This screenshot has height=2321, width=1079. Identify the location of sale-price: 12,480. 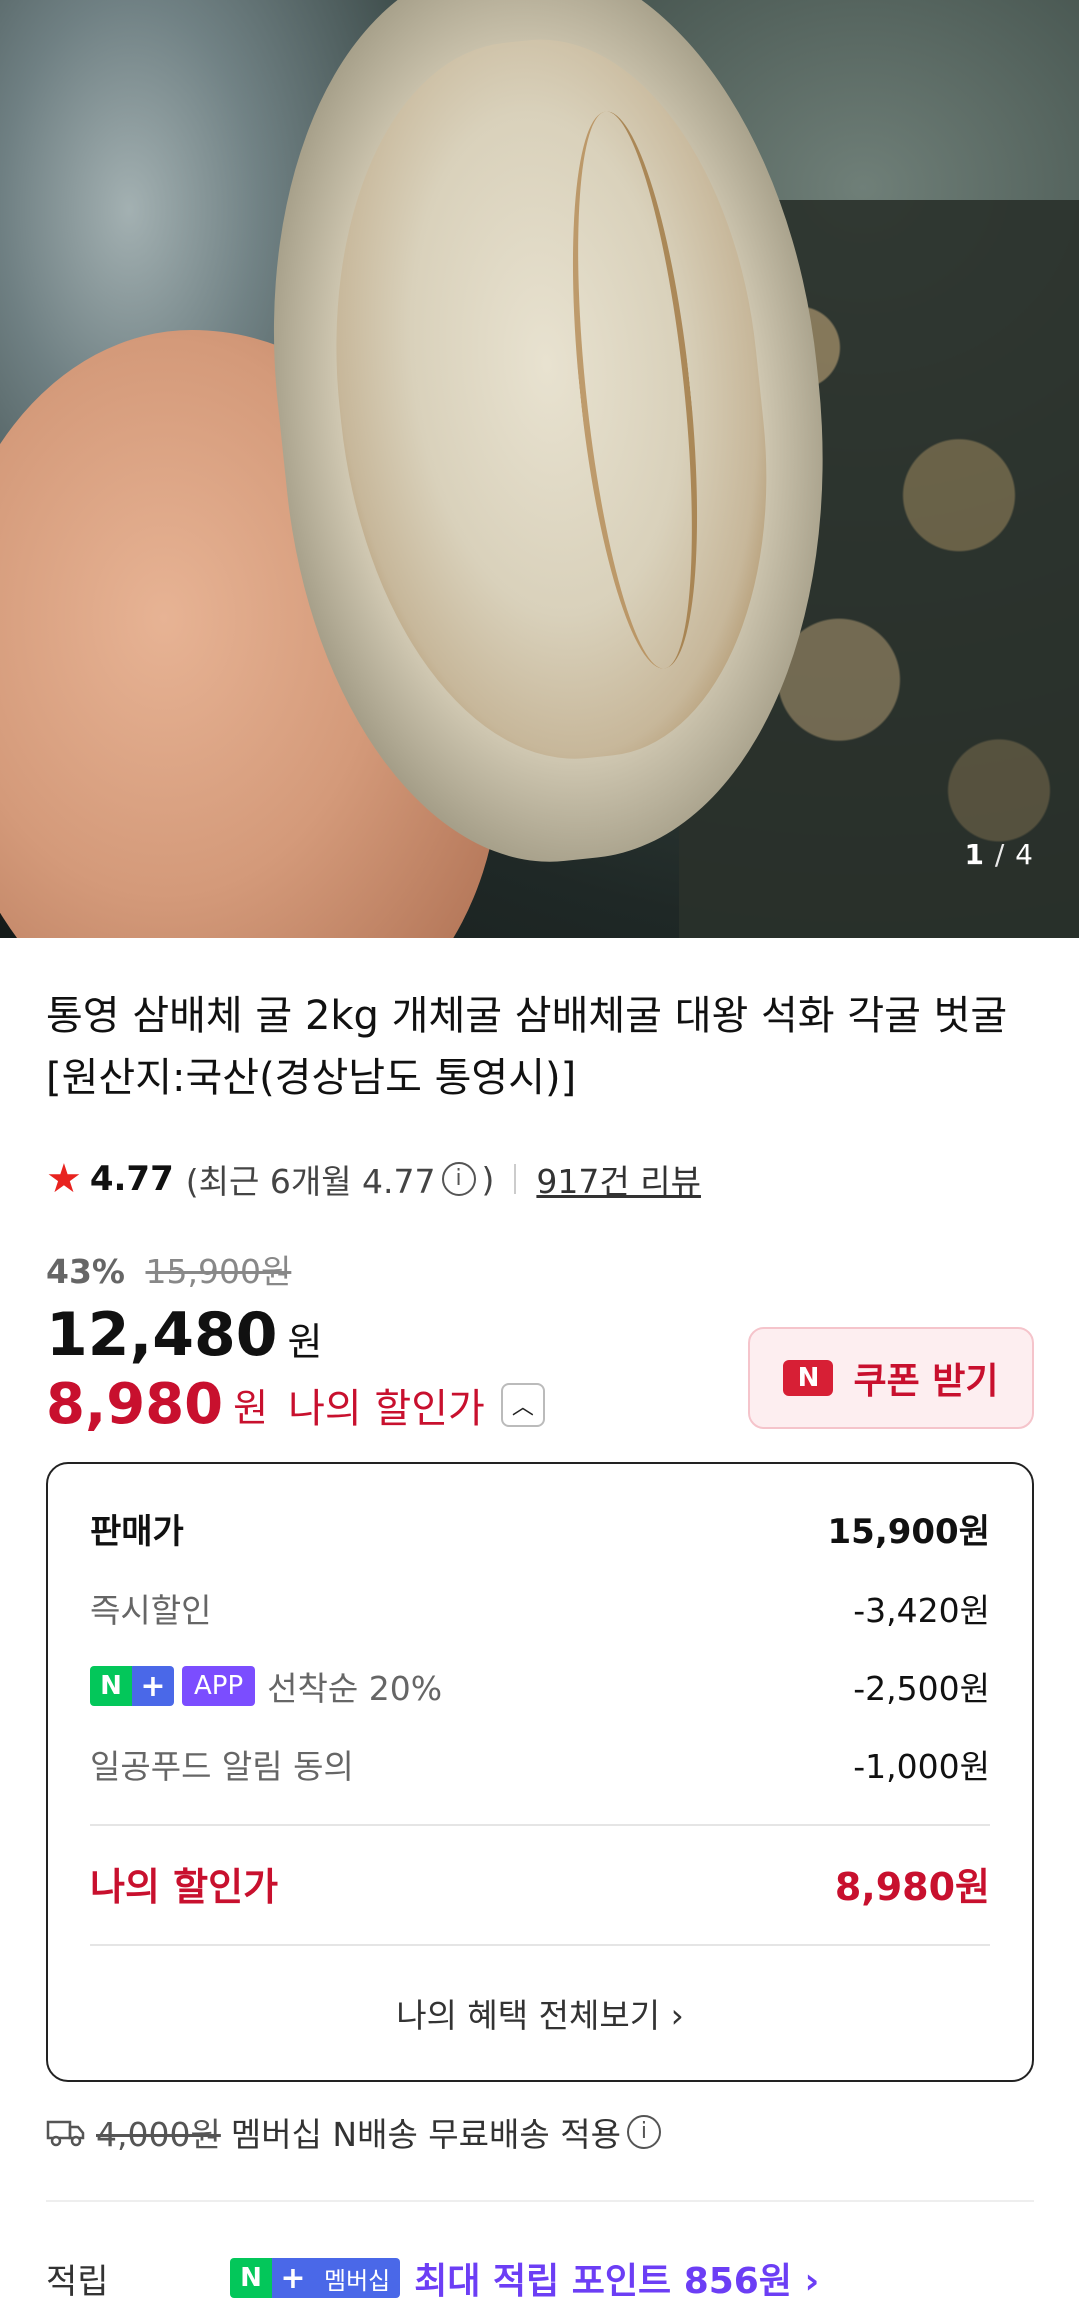
(162, 1335).